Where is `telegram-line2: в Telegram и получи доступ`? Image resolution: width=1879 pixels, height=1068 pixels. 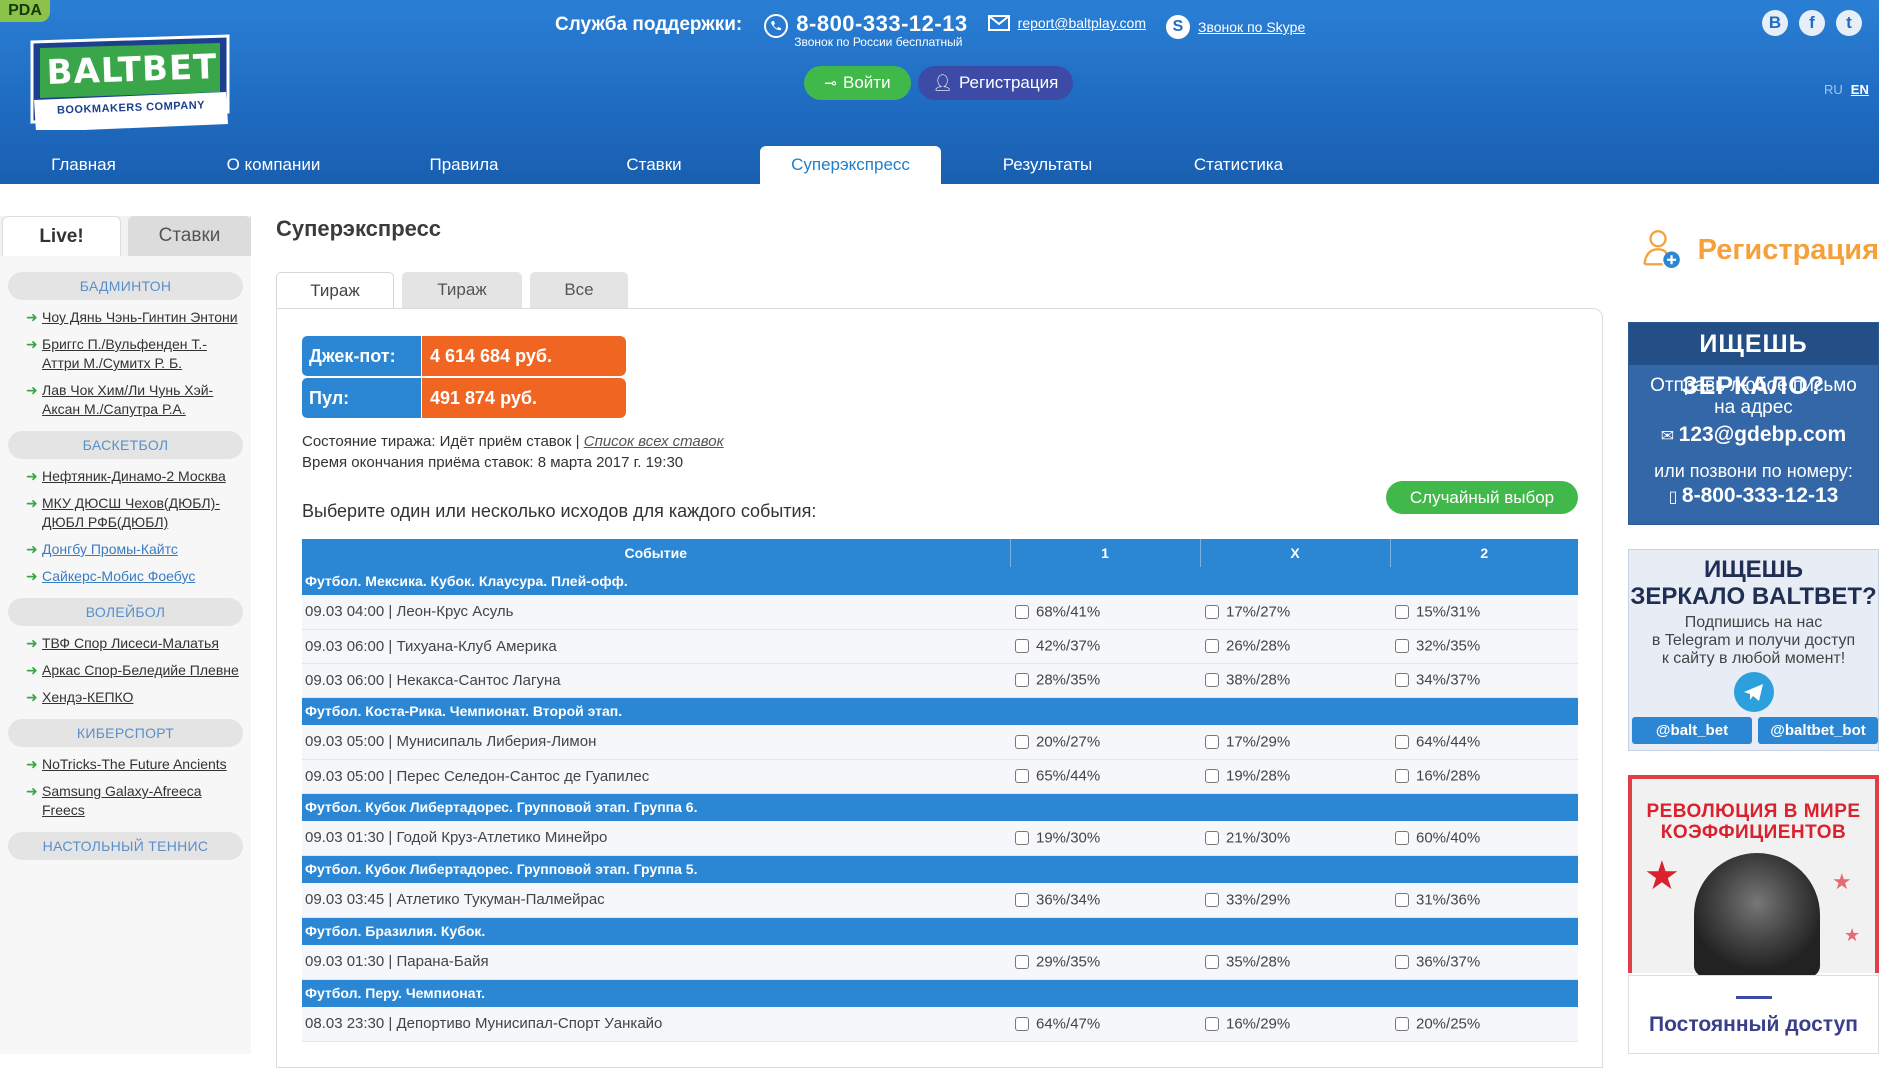 telegram-line2: в Telegram и получи доступ is located at coordinates (1753, 640).